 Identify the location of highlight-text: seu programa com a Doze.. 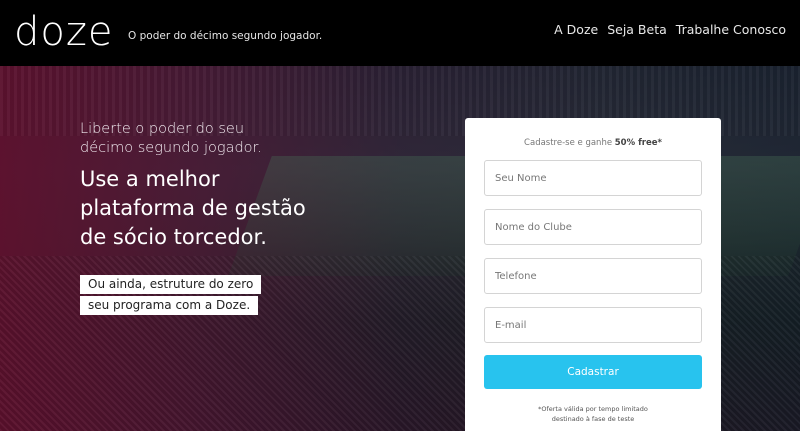
(169, 305).